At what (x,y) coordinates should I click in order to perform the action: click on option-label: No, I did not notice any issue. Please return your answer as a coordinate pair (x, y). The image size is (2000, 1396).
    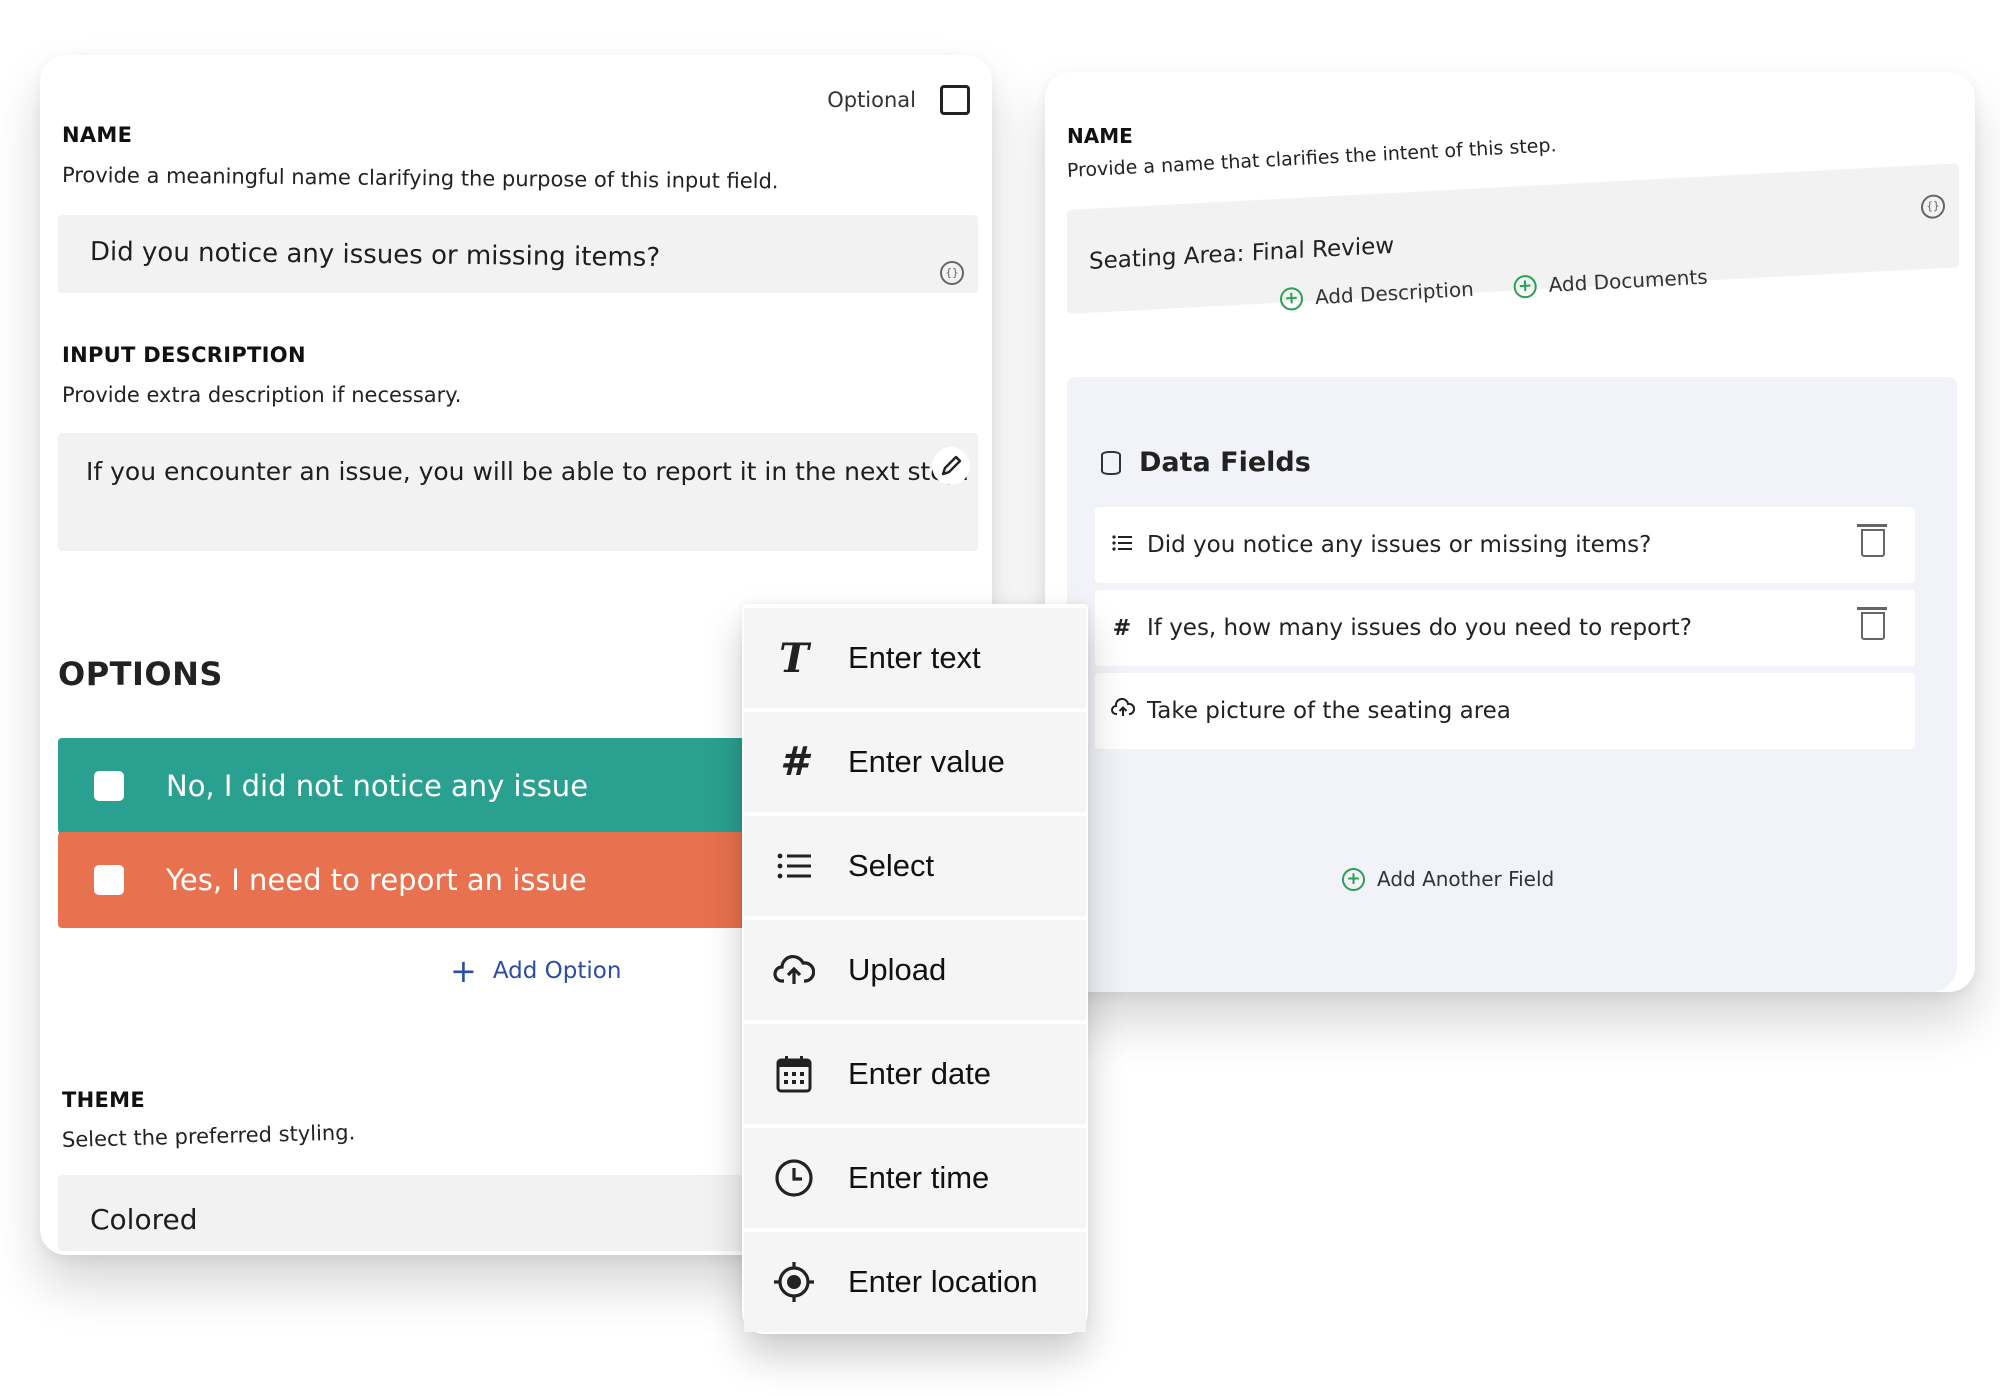
    Looking at the image, I should click on (377, 786).